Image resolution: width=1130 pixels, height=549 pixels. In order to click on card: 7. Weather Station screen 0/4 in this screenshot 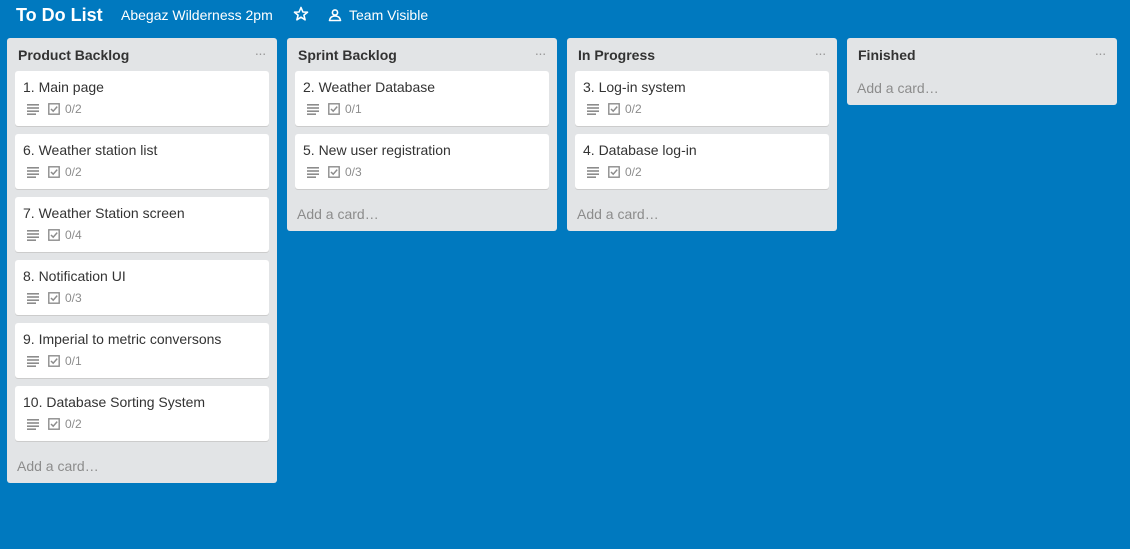, I will do `click(142, 224)`.